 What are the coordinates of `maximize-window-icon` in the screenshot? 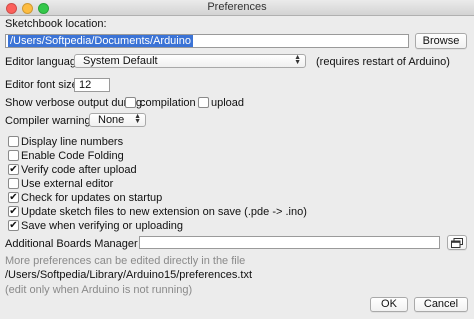 It's located at (43, 8).